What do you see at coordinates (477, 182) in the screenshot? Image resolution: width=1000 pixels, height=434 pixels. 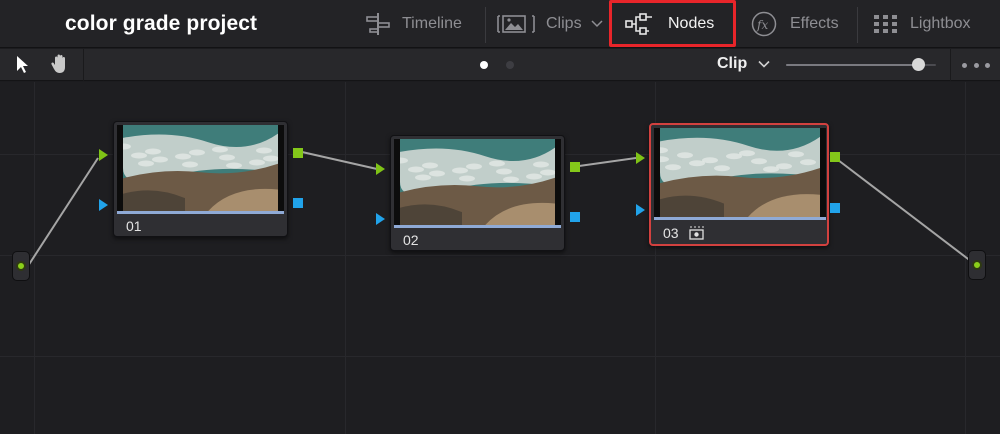 I see `node-02-thumbnail` at bounding box center [477, 182].